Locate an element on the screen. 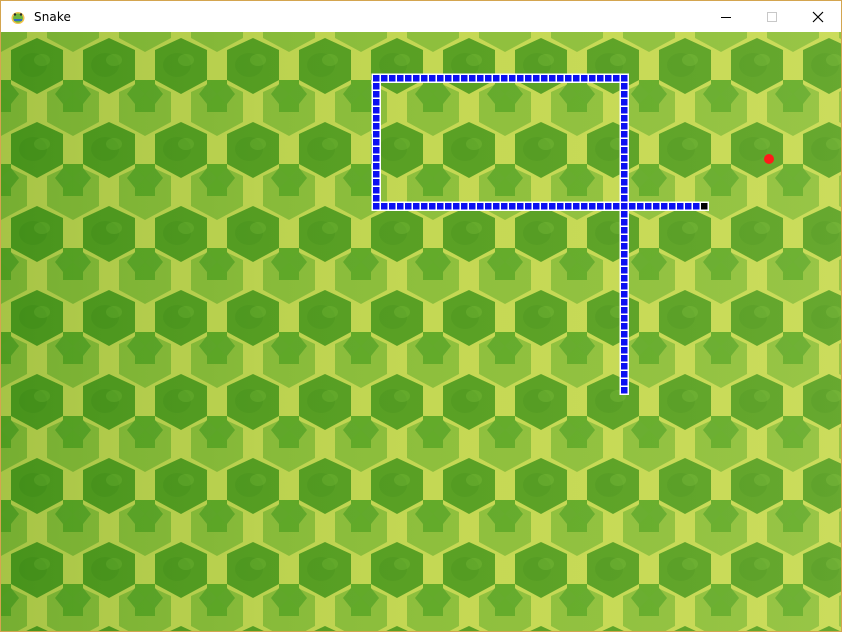 The width and height of the screenshot is (842, 632). minimize-icon is located at coordinates (726, 17).